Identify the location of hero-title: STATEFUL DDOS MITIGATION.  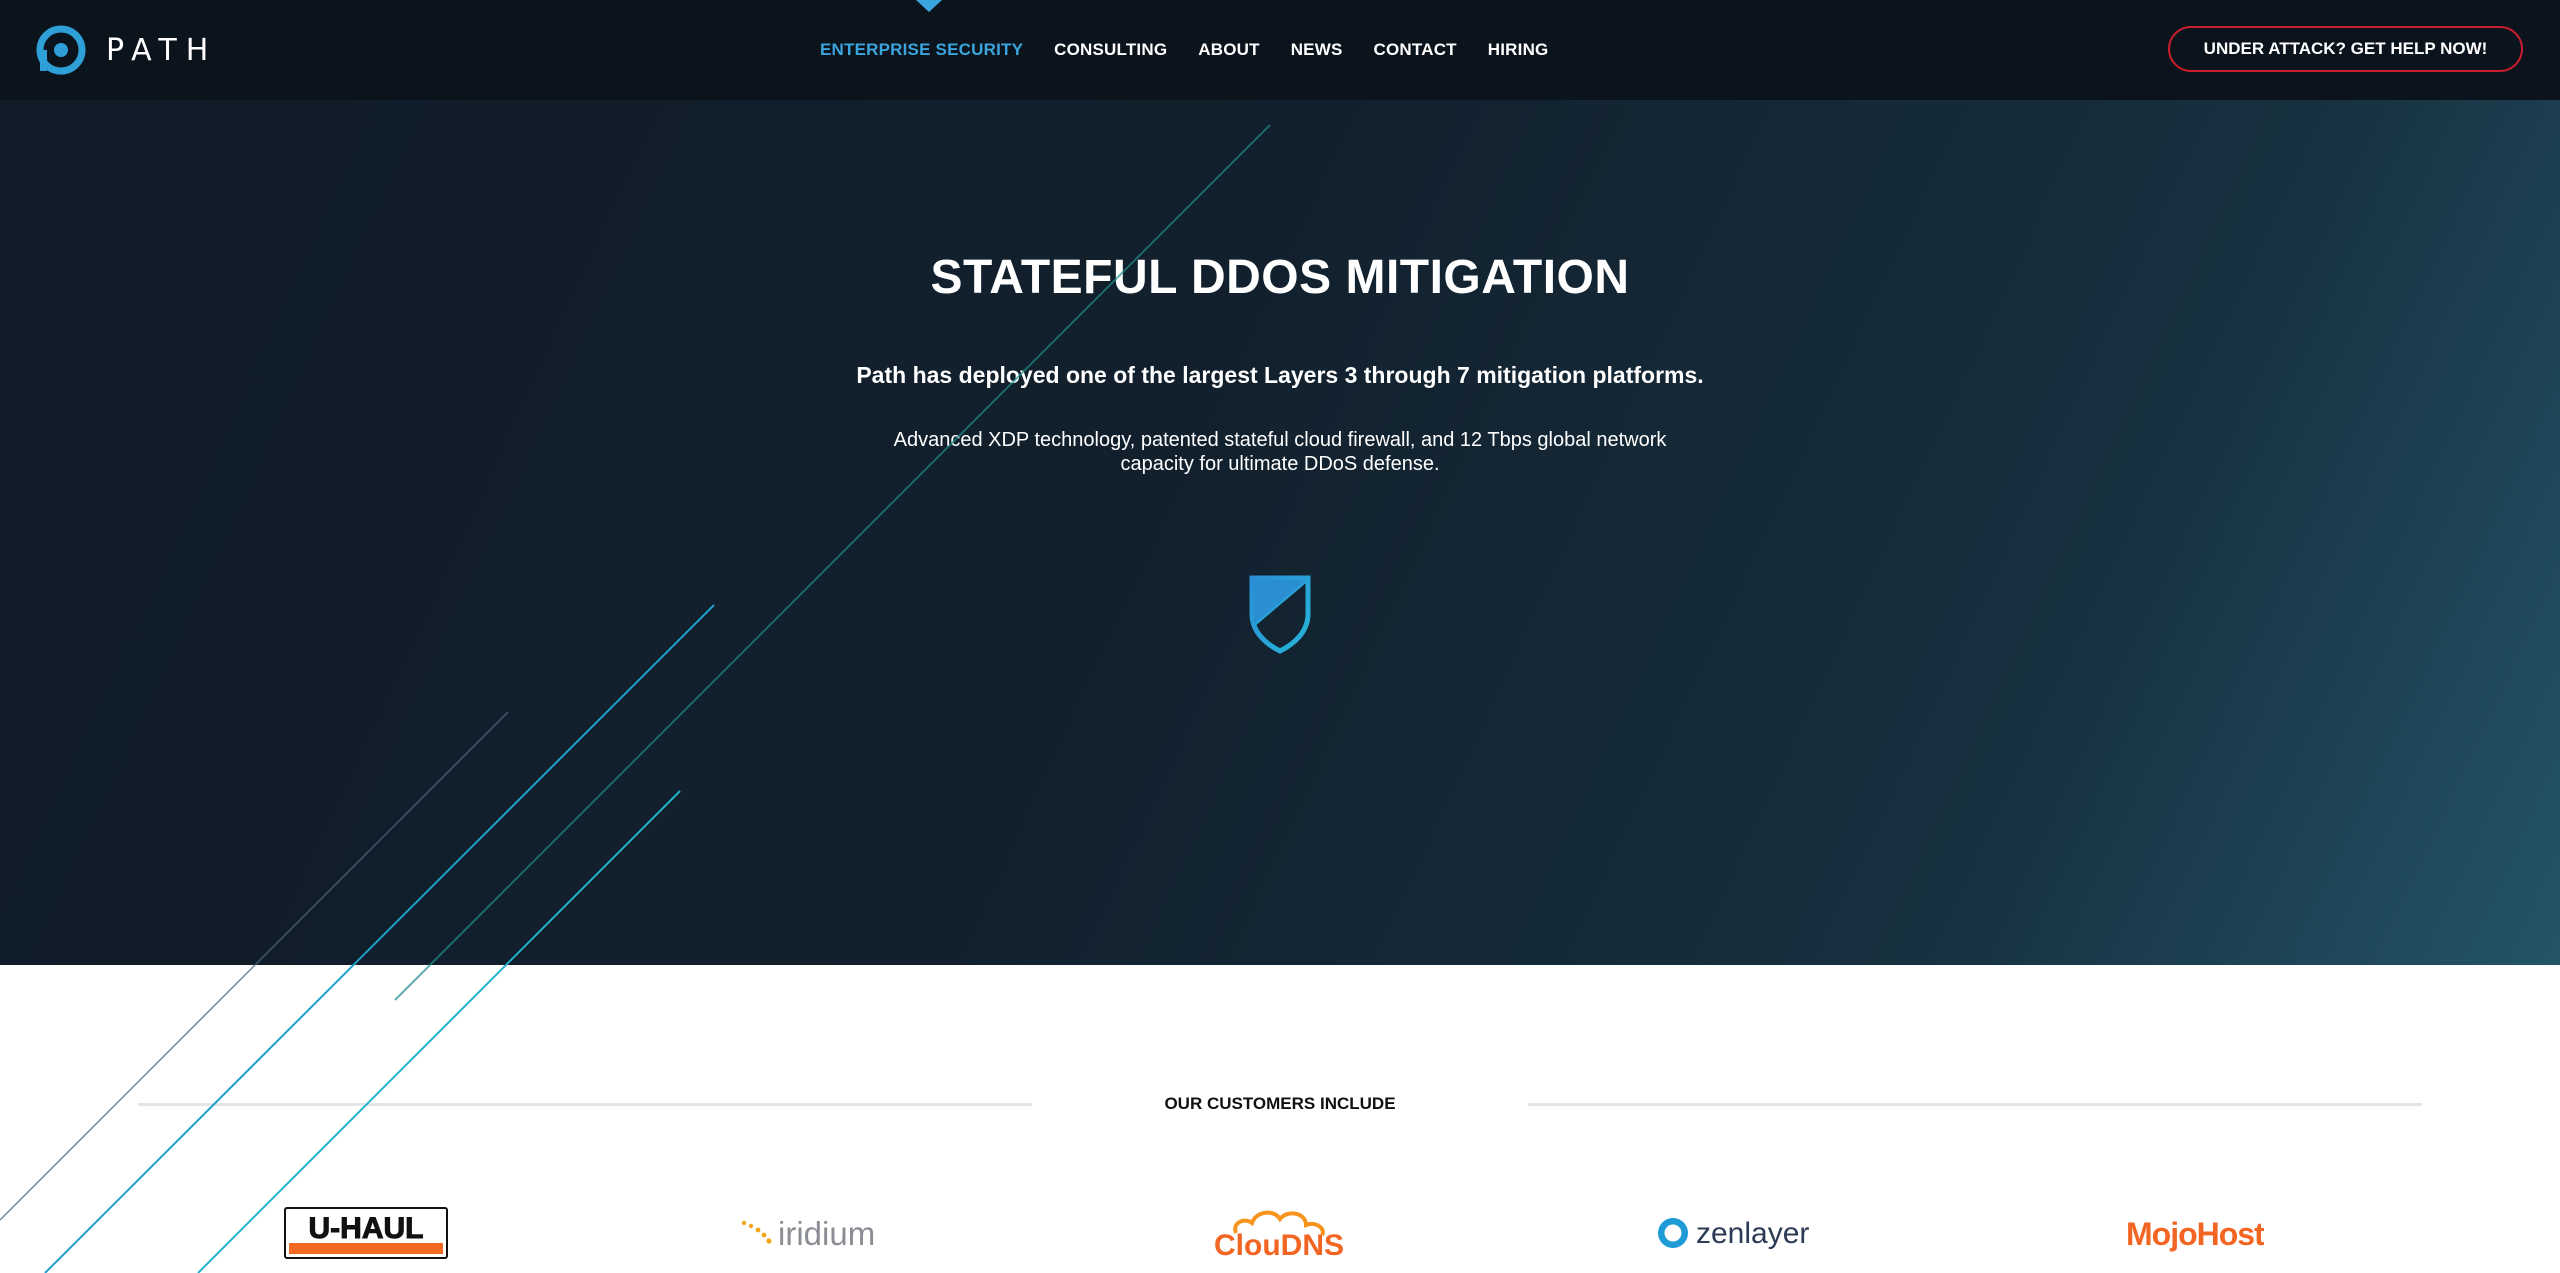
(1280, 277).